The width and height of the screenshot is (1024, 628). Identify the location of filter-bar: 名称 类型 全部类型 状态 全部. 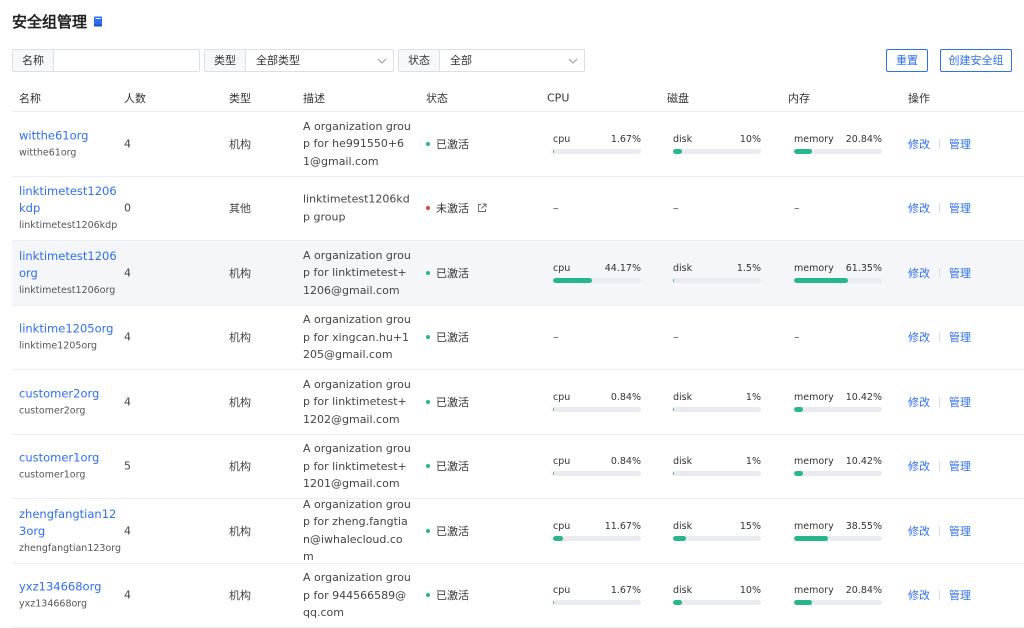
(300, 60).